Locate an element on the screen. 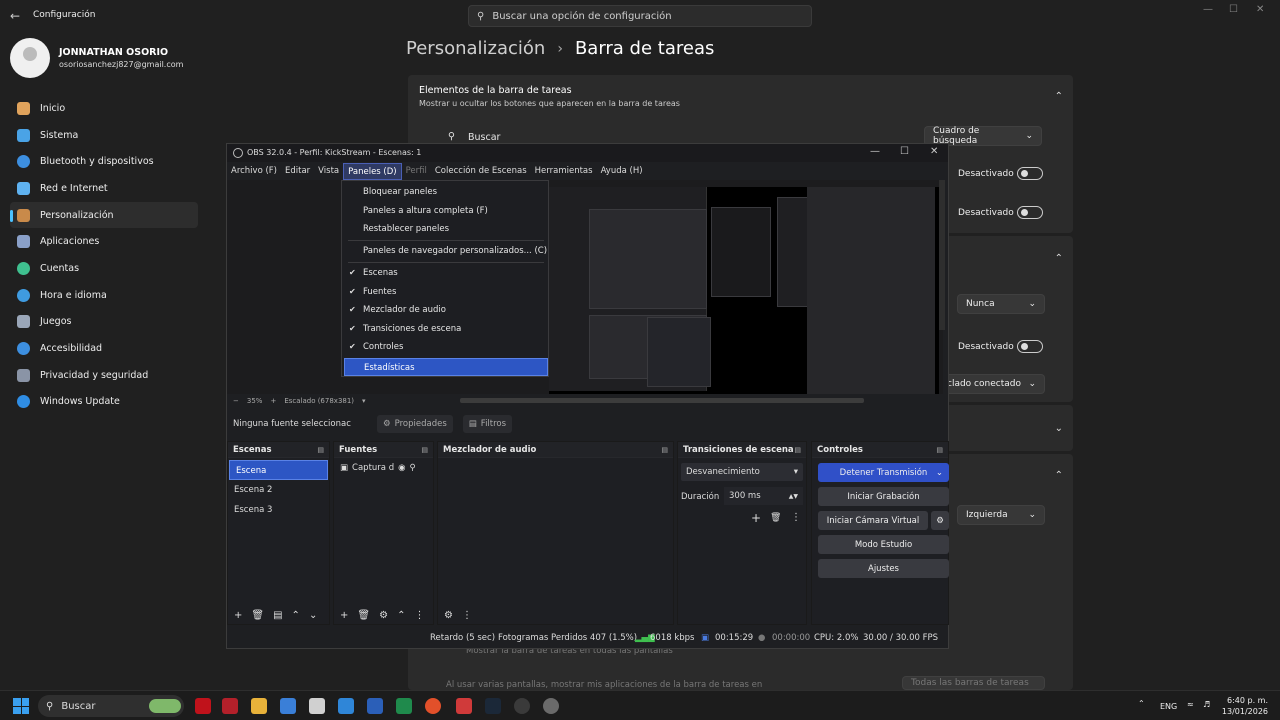 This screenshot has width=1280, height=720. menu-item-audio-mixer: ✔ Mezclador de audio is located at coordinates (445, 310).